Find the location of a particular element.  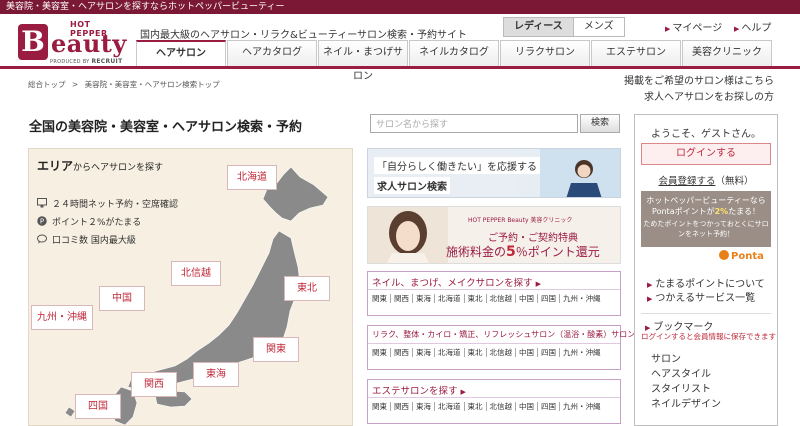

bookmark-hairstyle: ヘアスタイル is located at coordinates (681, 372).